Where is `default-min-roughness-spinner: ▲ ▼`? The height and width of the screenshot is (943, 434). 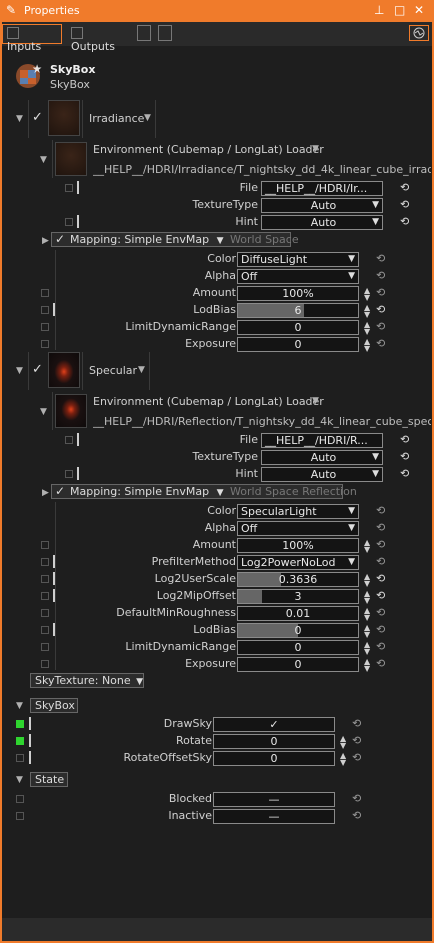
default-min-roughness-spinner: ▲ ▼ is located at coordinates (367, 614).